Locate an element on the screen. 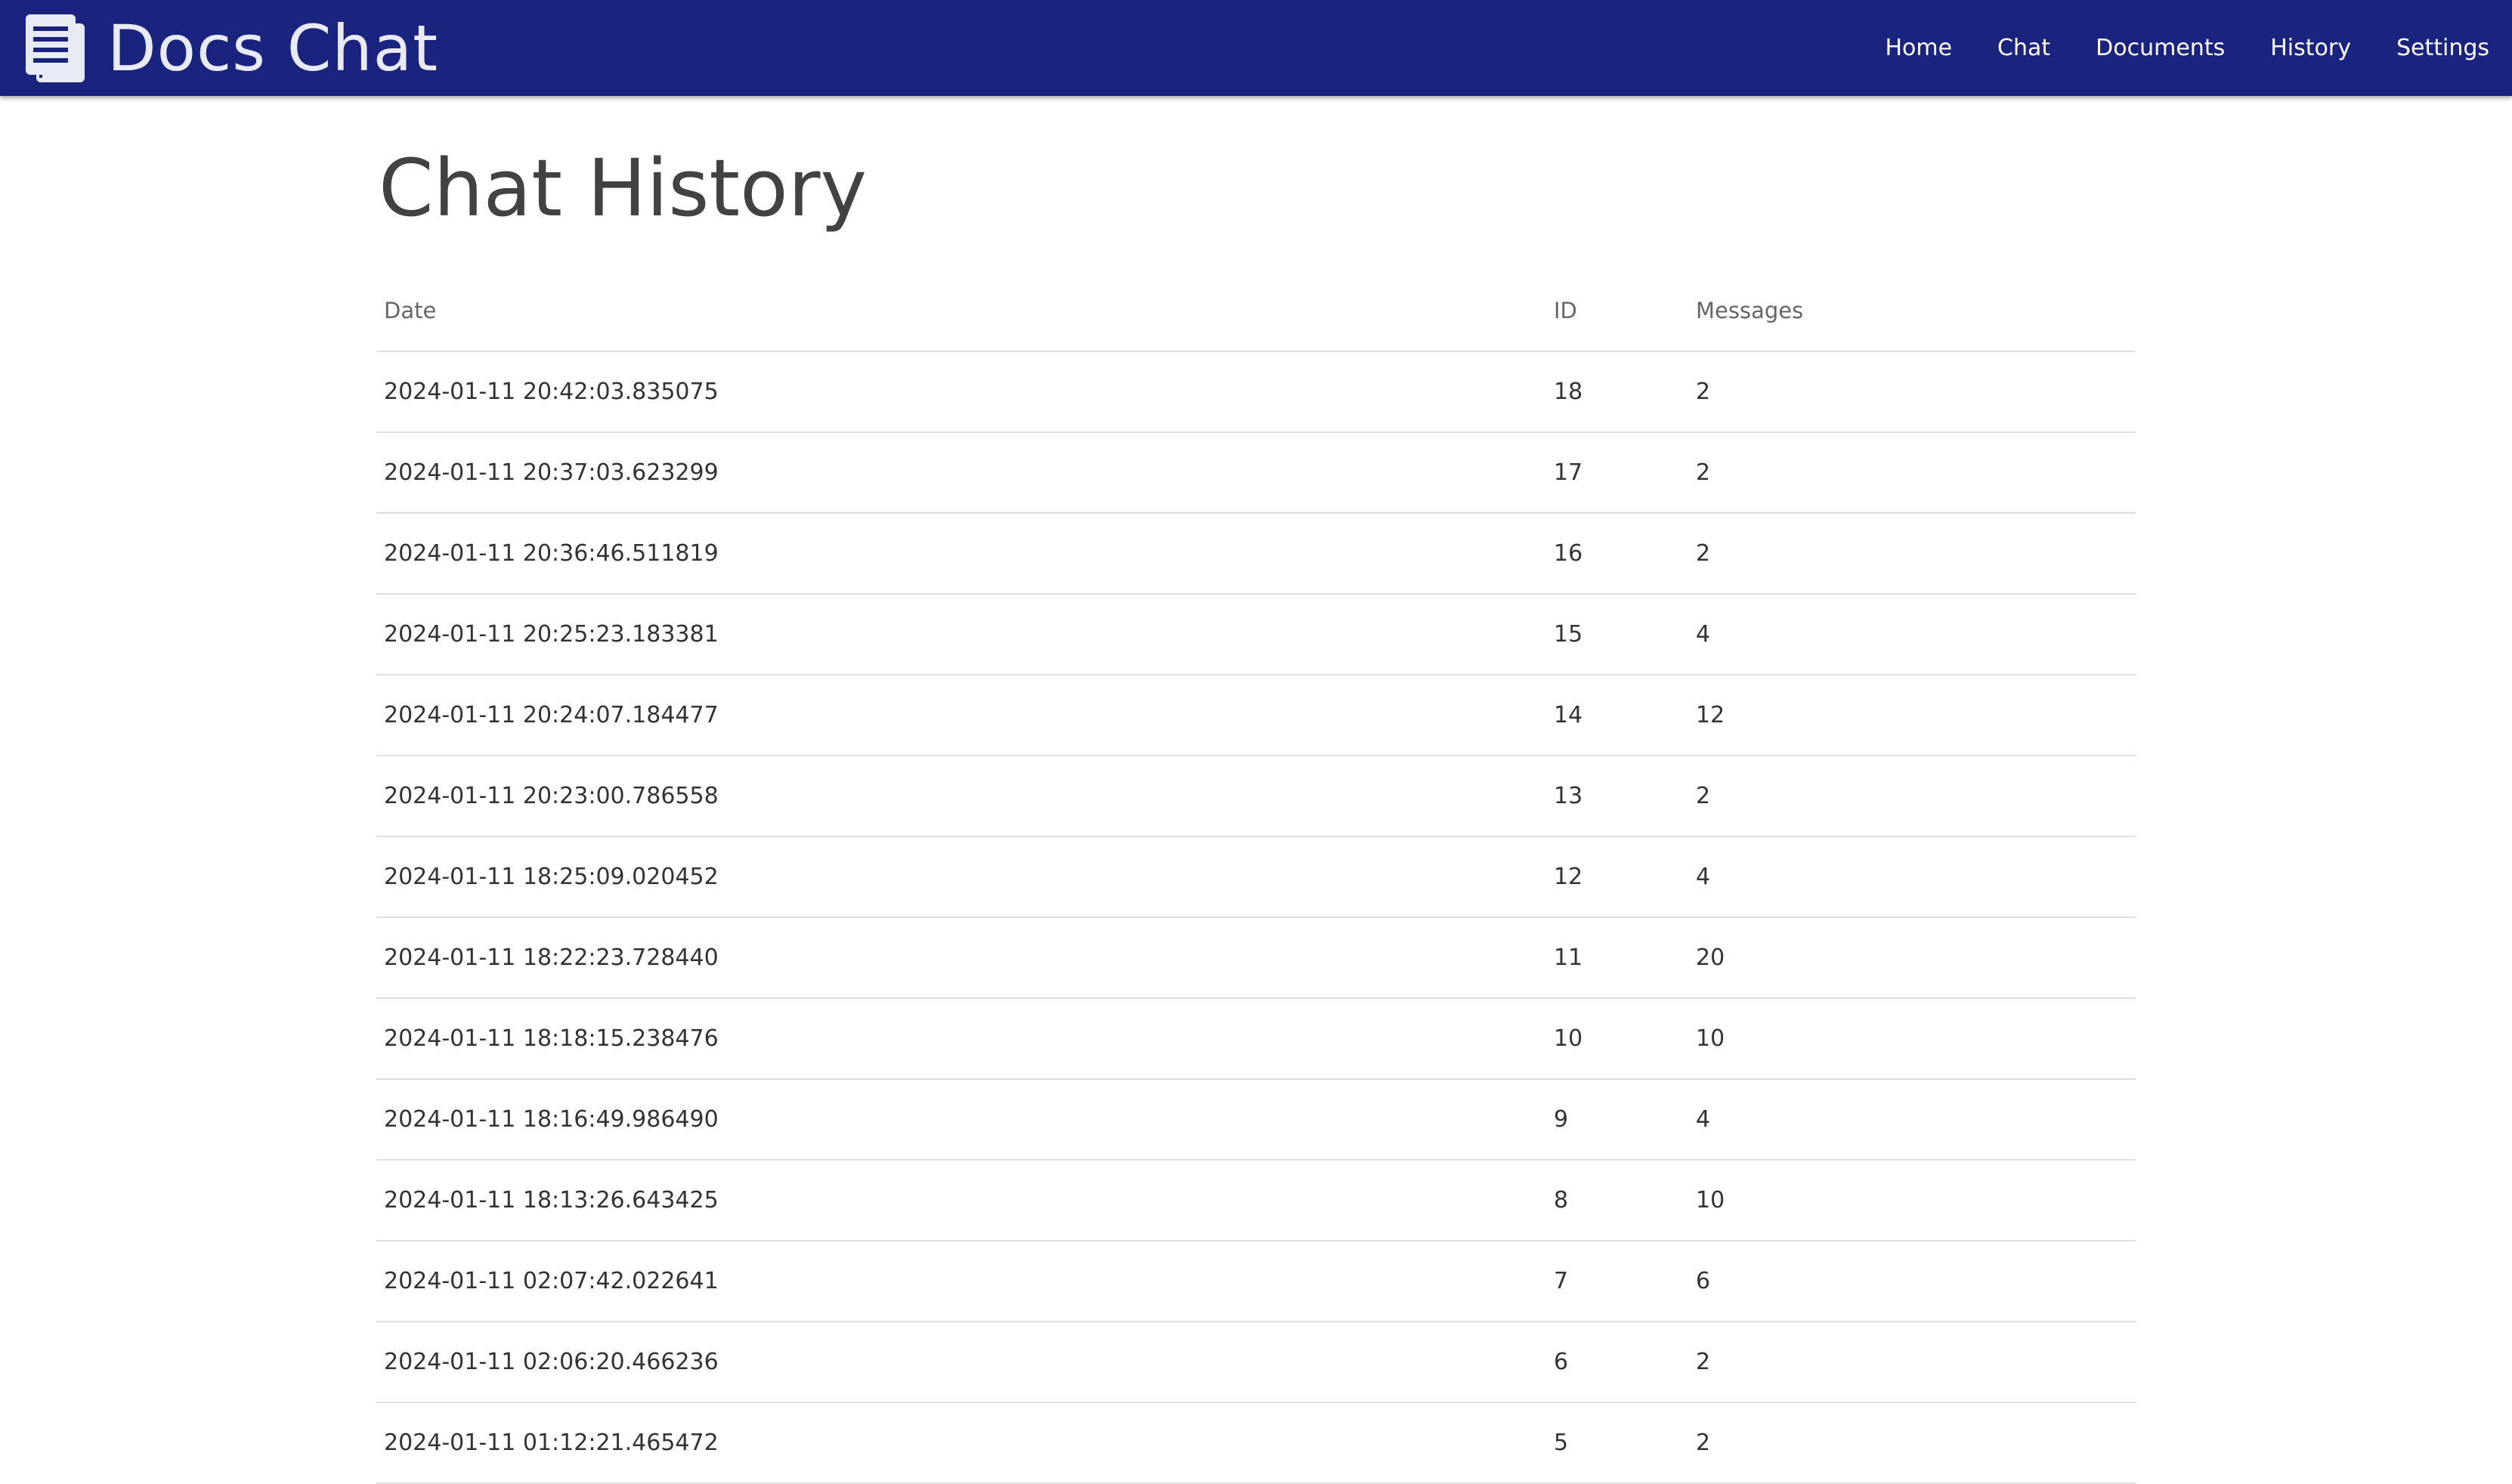 The width and height of the screenshot is (2512, 1484). cell-date: 2024-01-11 20:36:46.511819 is located at coordinates (961, 554).